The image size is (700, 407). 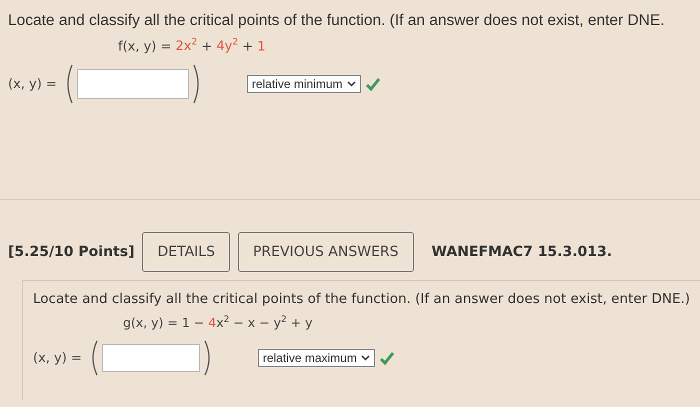 What do you see at coordinates (326, 252) in the screenshot?
I see `previous-answers-button: PREVIOUS ANSWERS` at bounding box center [326, 252].